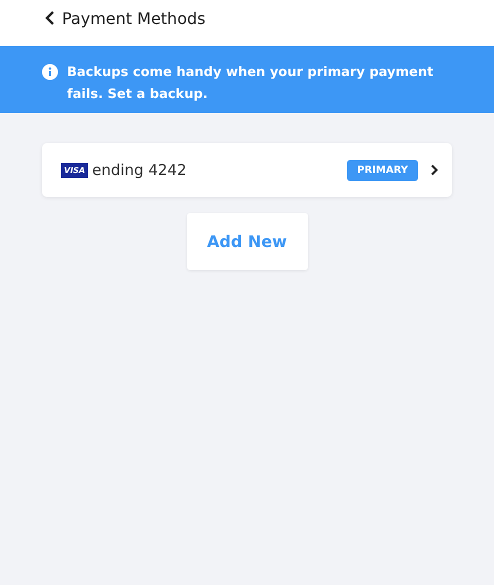 The image size is (494, 585). Describe the element at coordinates (50, 72) in the screenshot. I see `info-icon` at that location.